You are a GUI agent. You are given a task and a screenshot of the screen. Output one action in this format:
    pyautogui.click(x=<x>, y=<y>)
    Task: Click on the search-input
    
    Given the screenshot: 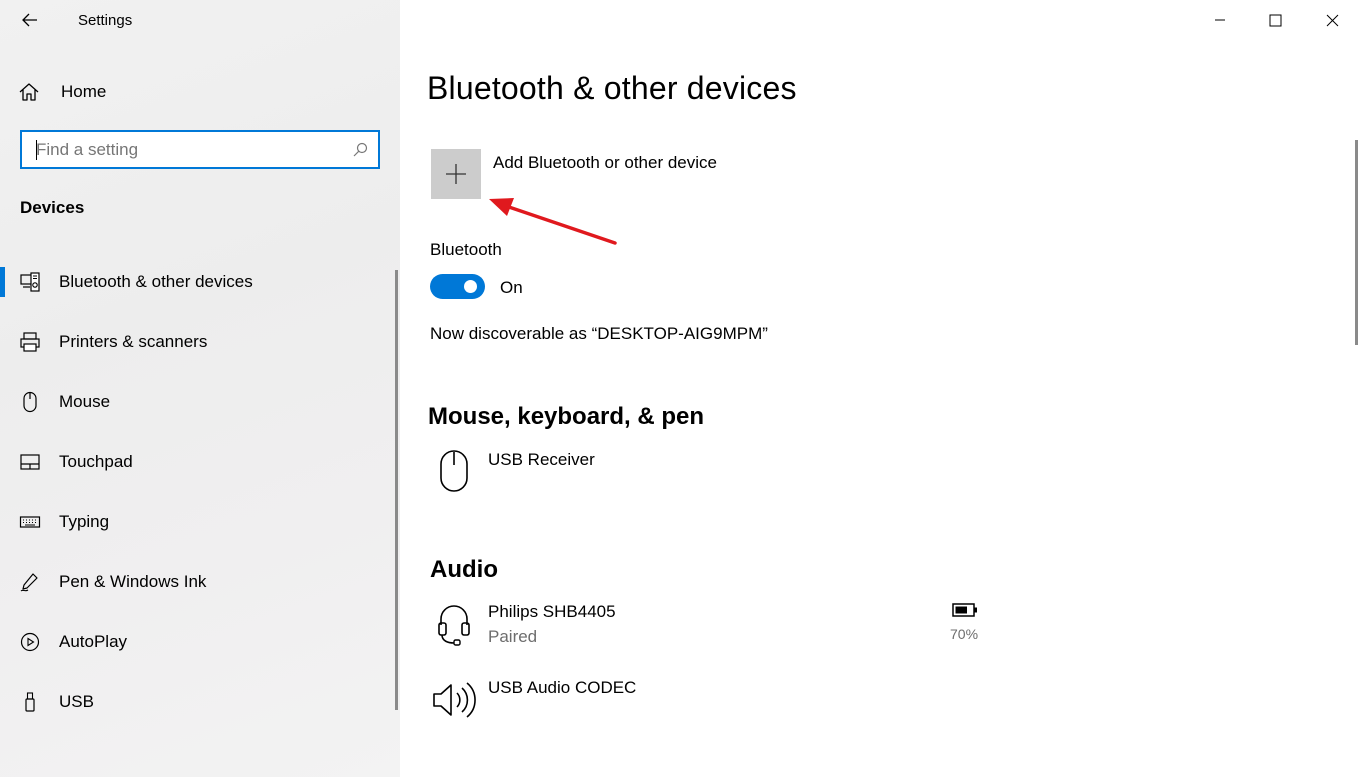 What is the action you would take?
    pyautogui.click(x=182, y=149)
    